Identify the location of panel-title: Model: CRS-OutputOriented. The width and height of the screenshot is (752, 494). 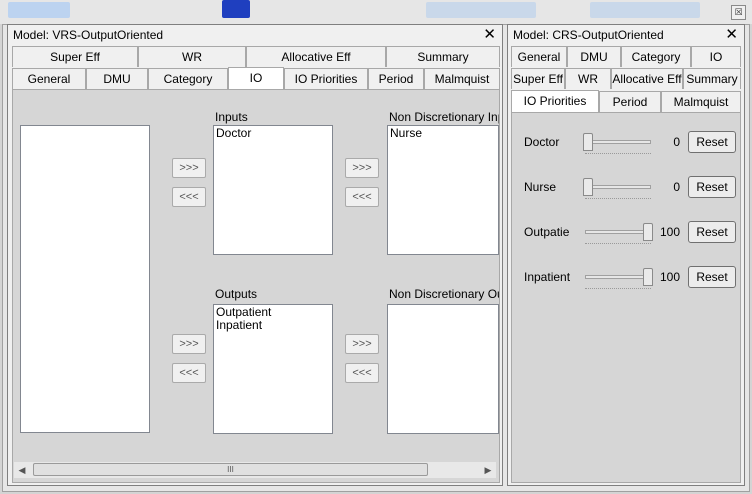
(588, 35).